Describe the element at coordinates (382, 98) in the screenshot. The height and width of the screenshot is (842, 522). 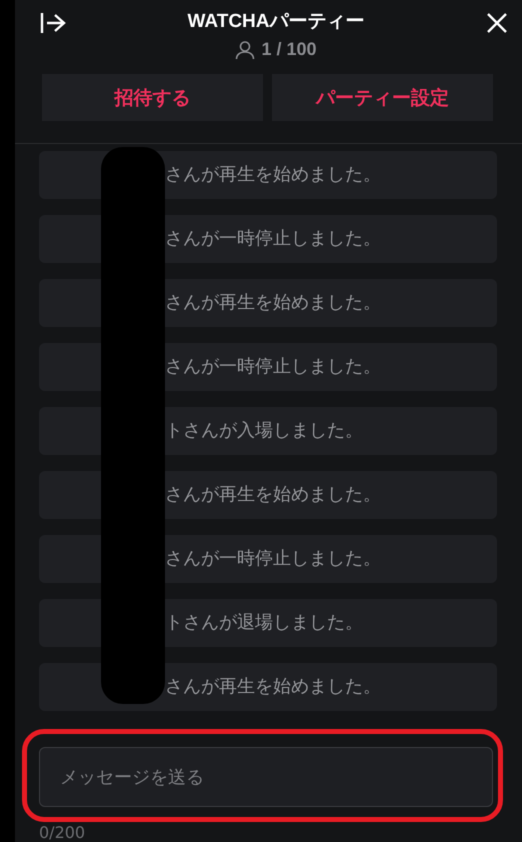
I see `action-button: パーティー設定` at that location.